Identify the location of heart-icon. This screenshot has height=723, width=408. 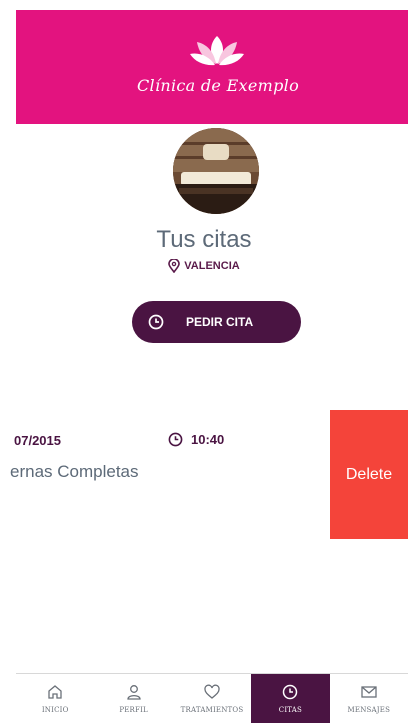
(212, 691).